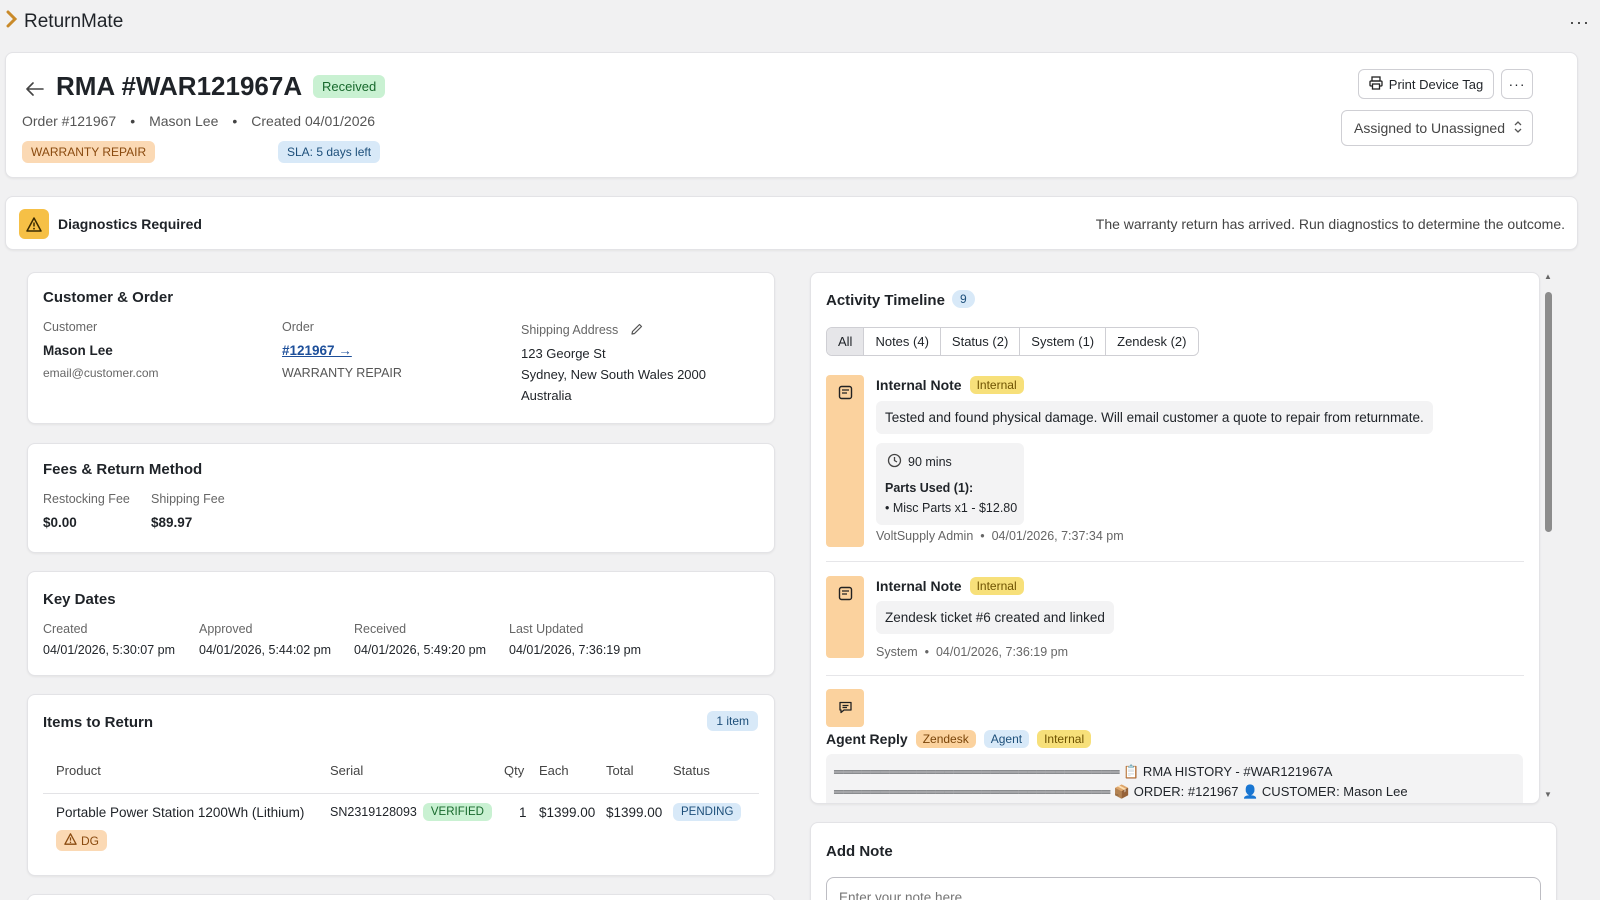  What do you see at coordinates (951, 508) in the screenshot?
I see `parts-item: • Misc Parts x1 - $12.80` at bounding box center [951, 508].